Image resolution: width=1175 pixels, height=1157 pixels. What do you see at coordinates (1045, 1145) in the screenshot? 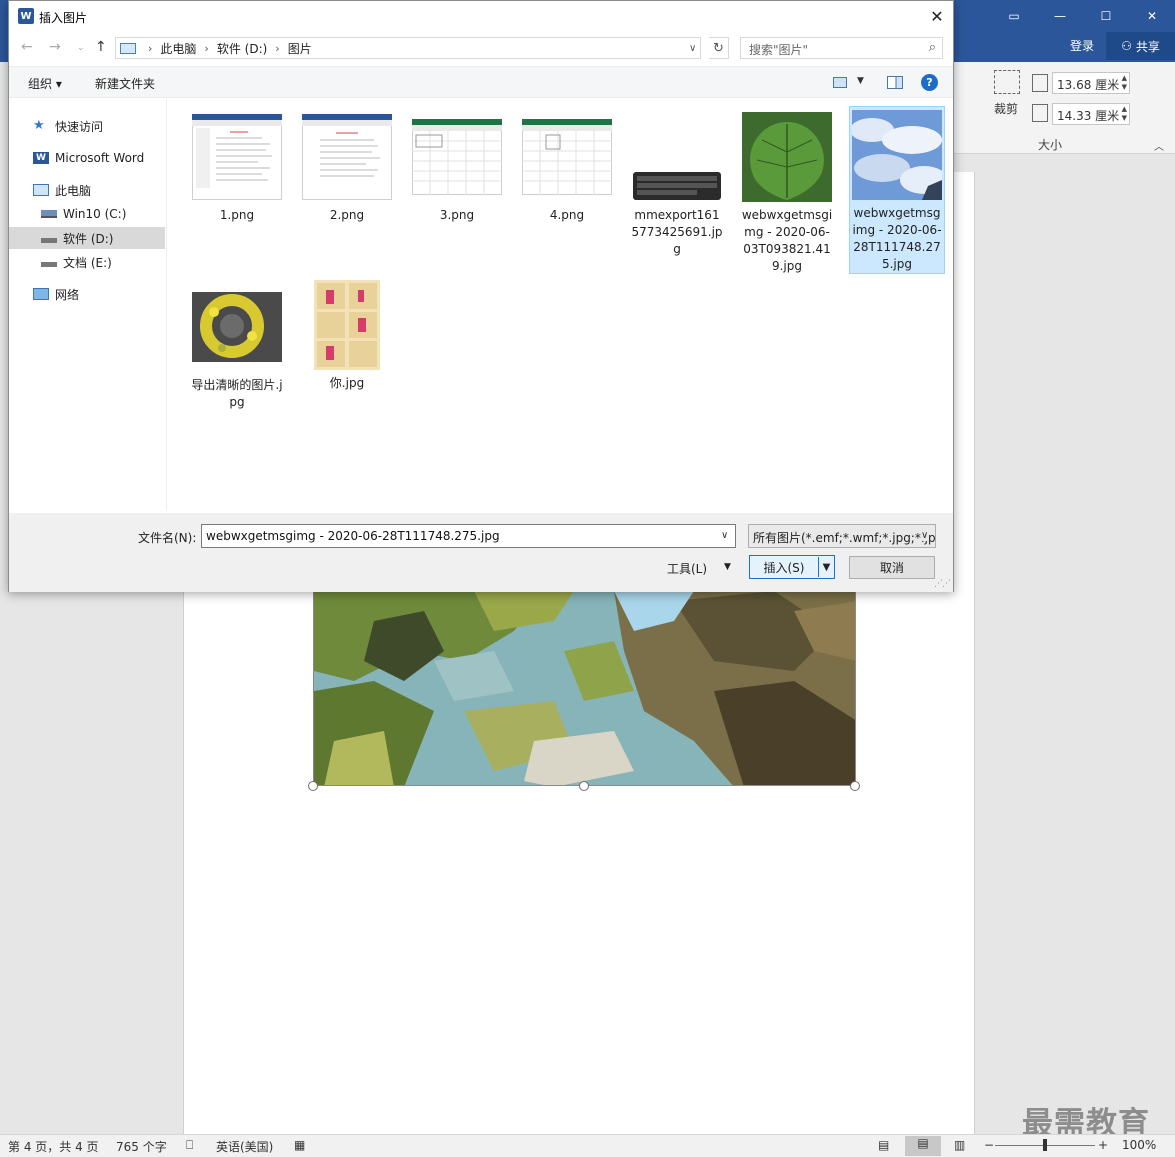
I see `zoom-slider-thumb` at bounding box center [1045, 1145].